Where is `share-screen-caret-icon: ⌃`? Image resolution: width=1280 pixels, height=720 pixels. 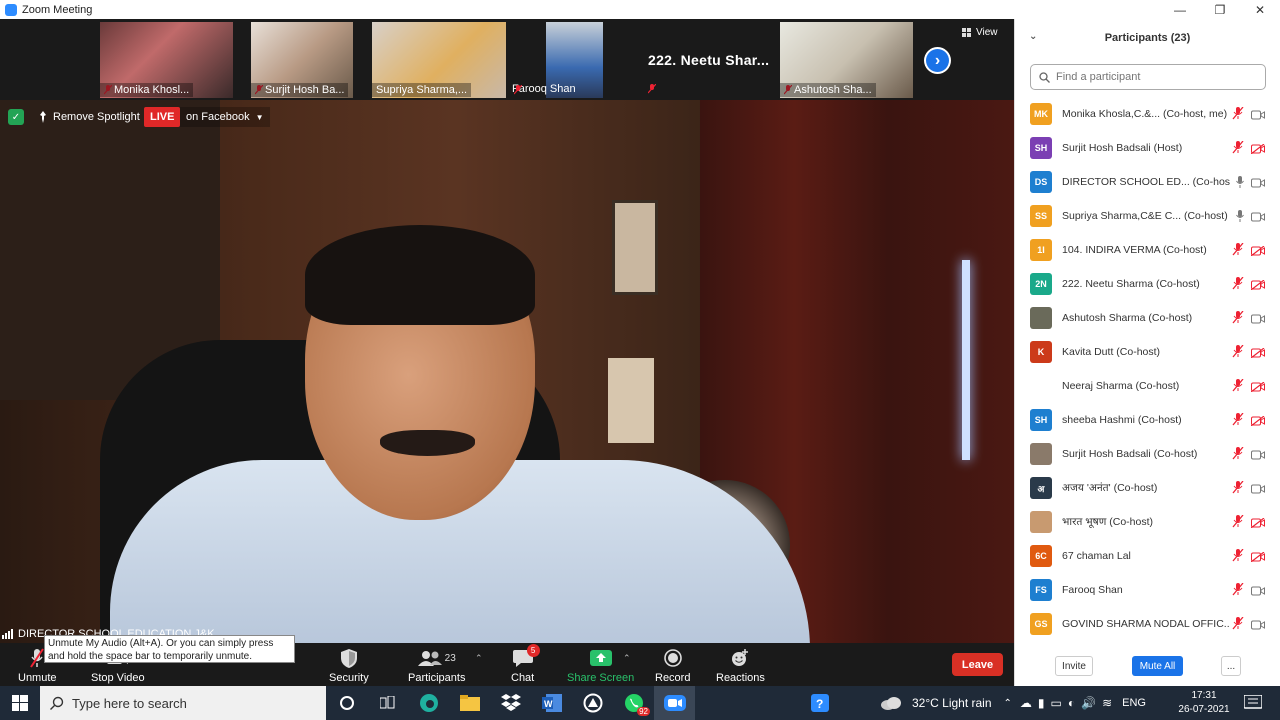
share-screen-caret-icon: ⌃ is located at coordinates (627, 658).